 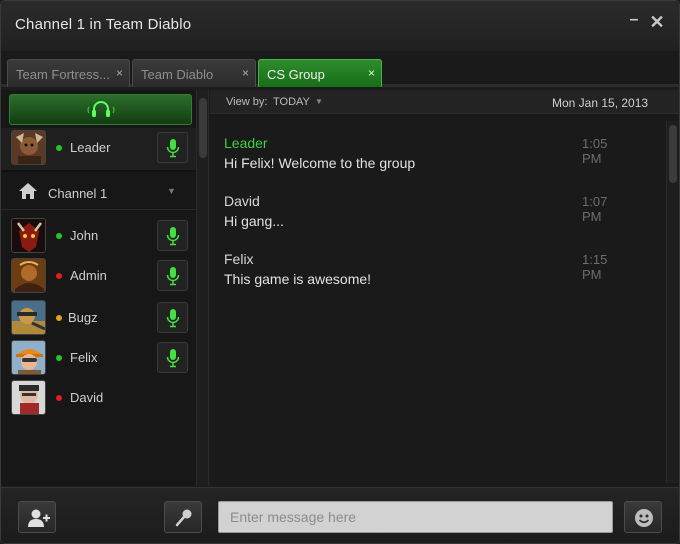 What do you see at coordinates (426, 269) in the screenshot?
I see `message-item: Felix 1:15 PM This game is awesome!` at bounding box center [426, 269].